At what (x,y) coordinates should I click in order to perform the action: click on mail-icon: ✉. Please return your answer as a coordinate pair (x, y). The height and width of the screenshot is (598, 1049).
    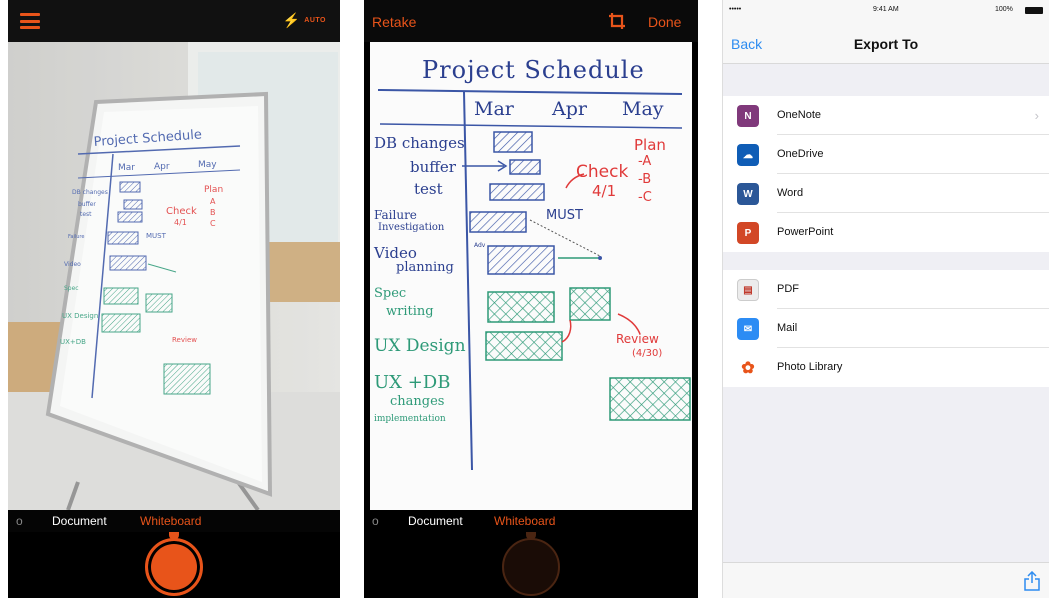
    Looking at the image, I should click on (748, 329).